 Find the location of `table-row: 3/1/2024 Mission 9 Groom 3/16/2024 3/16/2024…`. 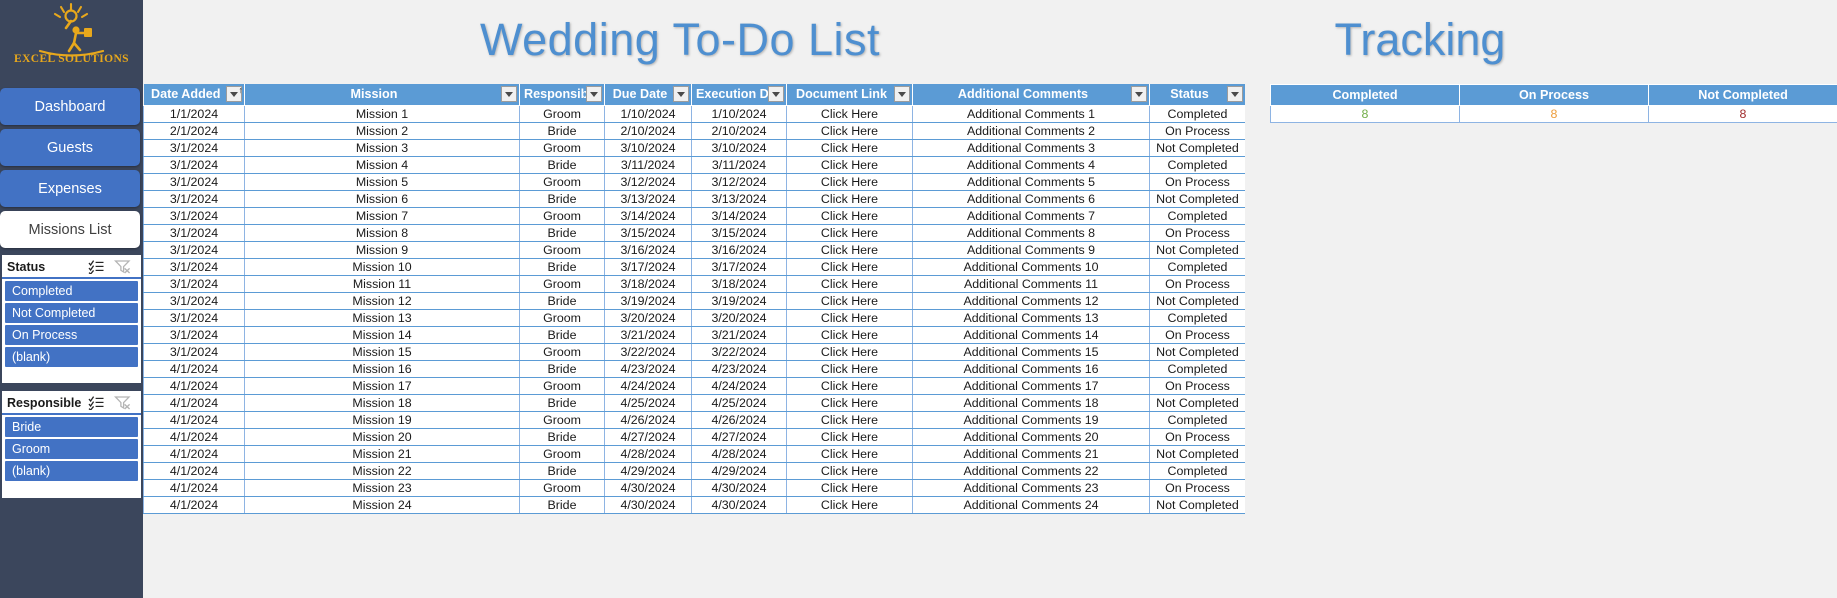

table-row: 3/1/2024 Mission 9 Groom 3/16/2024 3/16/2024… is located at coordinates (694, 250).